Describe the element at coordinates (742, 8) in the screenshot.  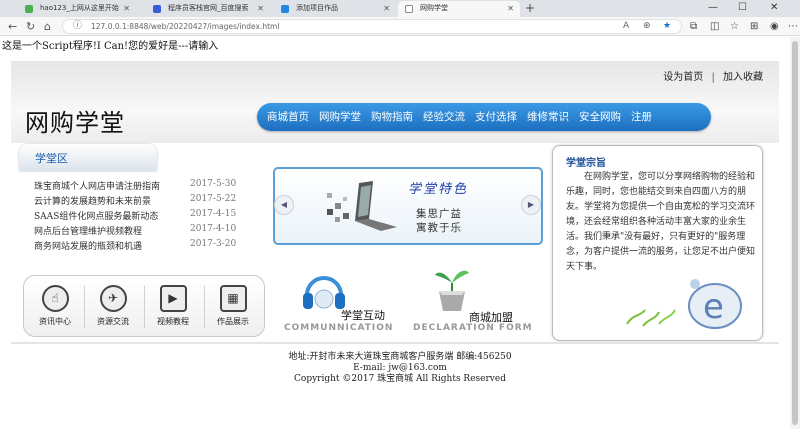
I see `maximize-icon: ☐` at that location.